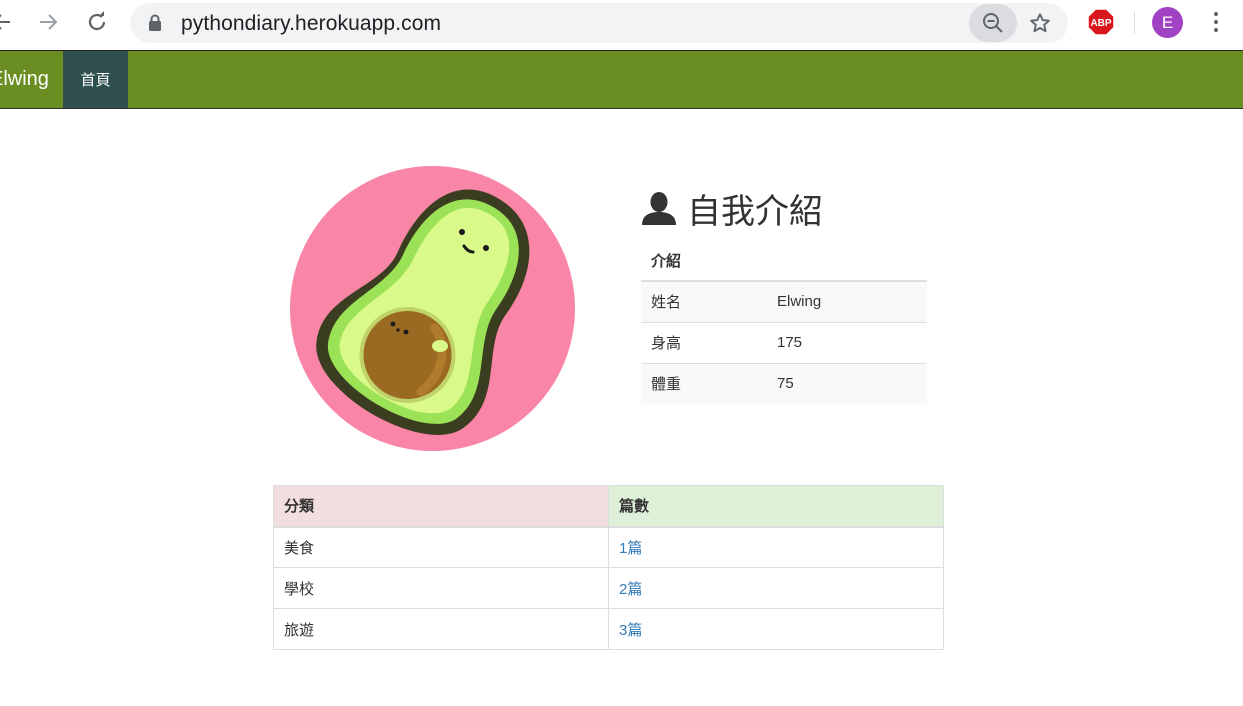 The width and height of the screenshot is (1243, 706). I want to click on lock-icon, so click(155, 22).